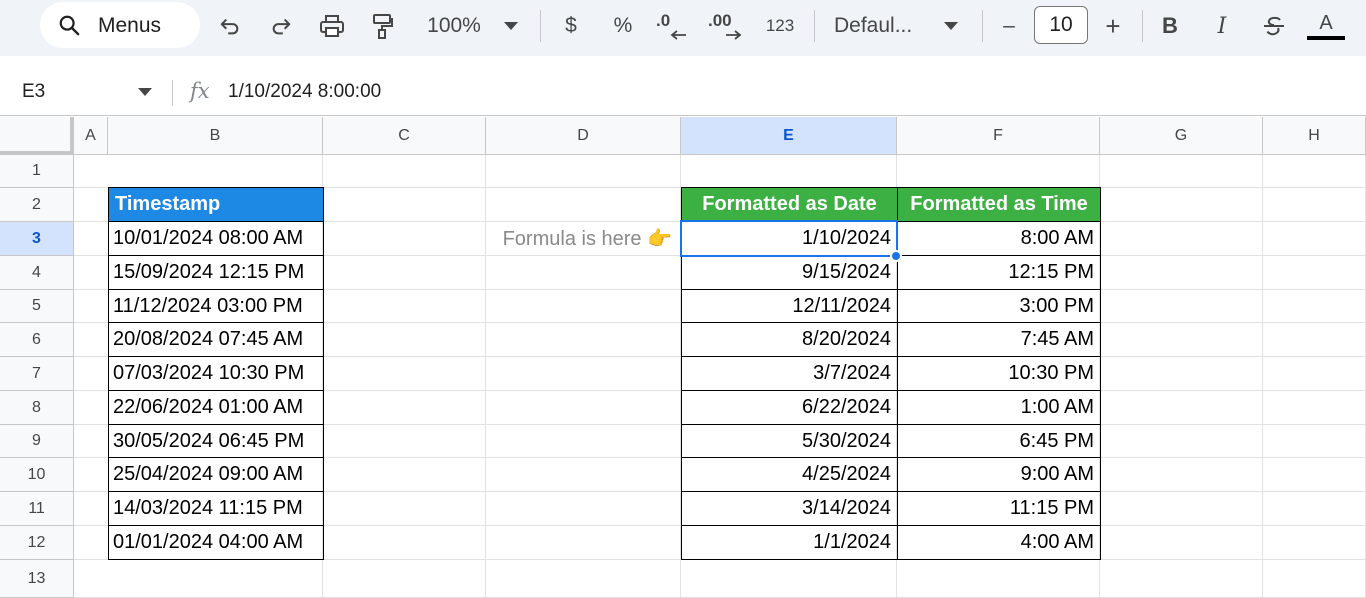 Image resolution: width=1366 pixels, height=598 pixels. What do you see at coordinates (1326, 22) in the screenshot?
I see `text-color-icon: A` at bounding box center [1326, 22].